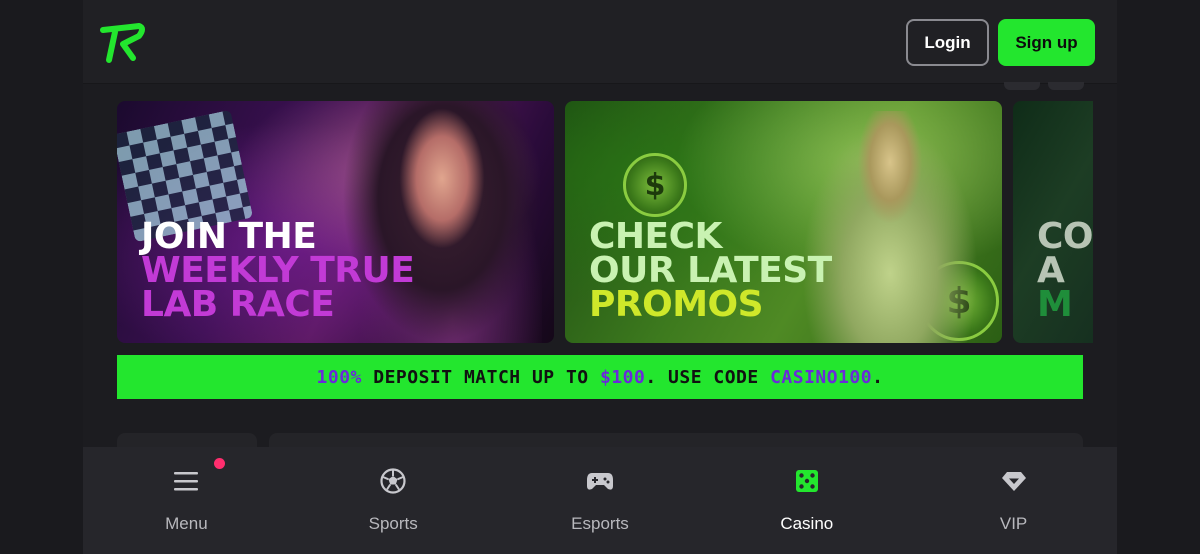 The image size is (1200, 554). I want to click on nav-item-casino: Casino, so click(806, 500).